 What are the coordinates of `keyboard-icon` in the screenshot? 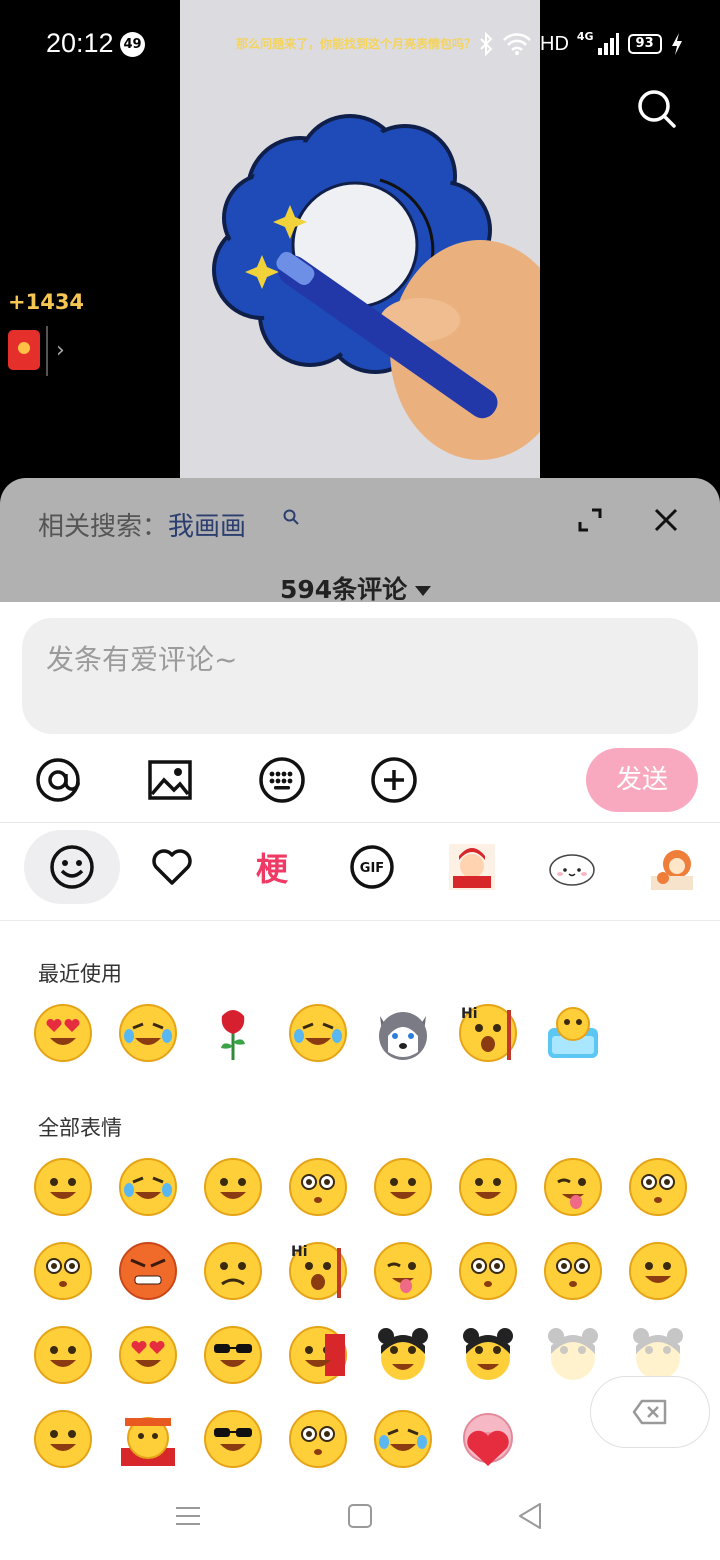 It's located at (282, 780).